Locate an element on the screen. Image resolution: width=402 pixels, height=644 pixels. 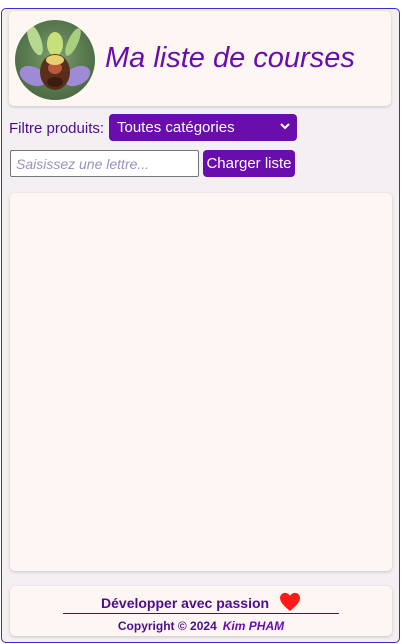
filter-label: Filtre produits: is located at coordinates (57, 128).